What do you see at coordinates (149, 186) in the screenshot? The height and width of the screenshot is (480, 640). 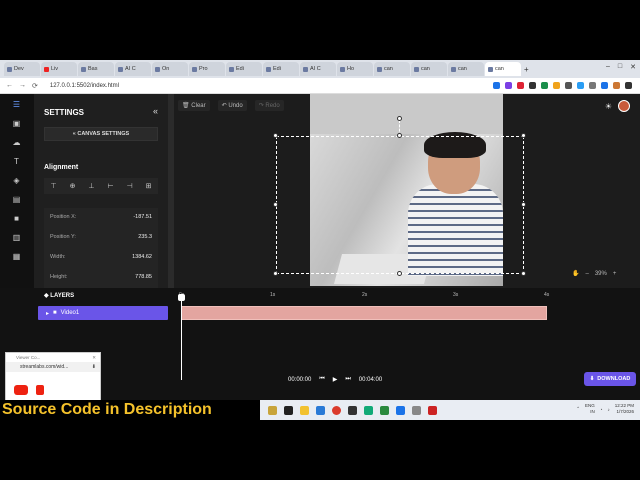 I see `align-right-icon: ⊞` at bounding box center [149, 186].